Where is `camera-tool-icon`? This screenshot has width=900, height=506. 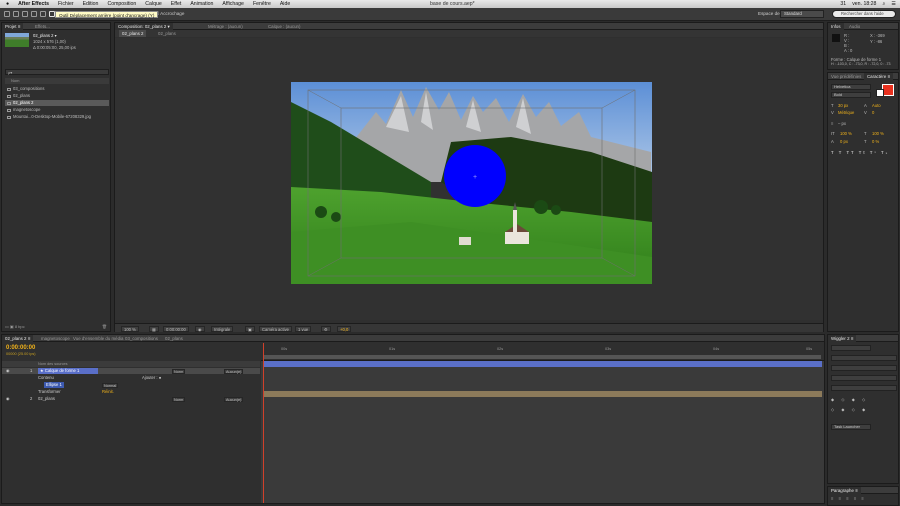 camera-tool-icon is located at coordinates (43, 14).